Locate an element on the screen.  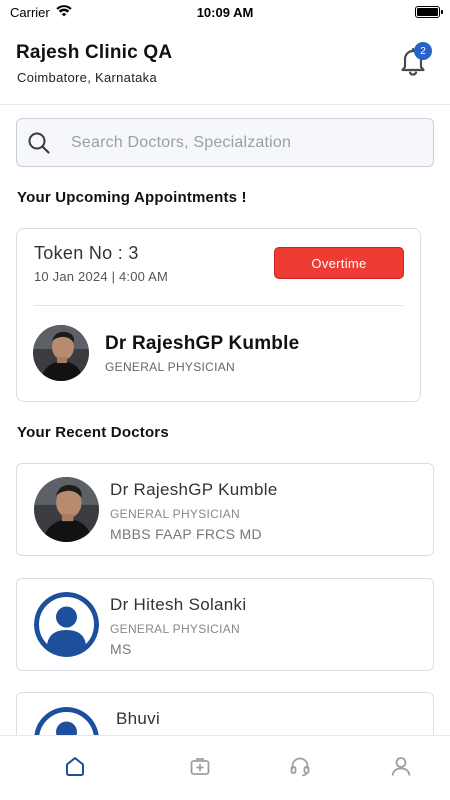
tab-home is located at coordinates (75, 766).